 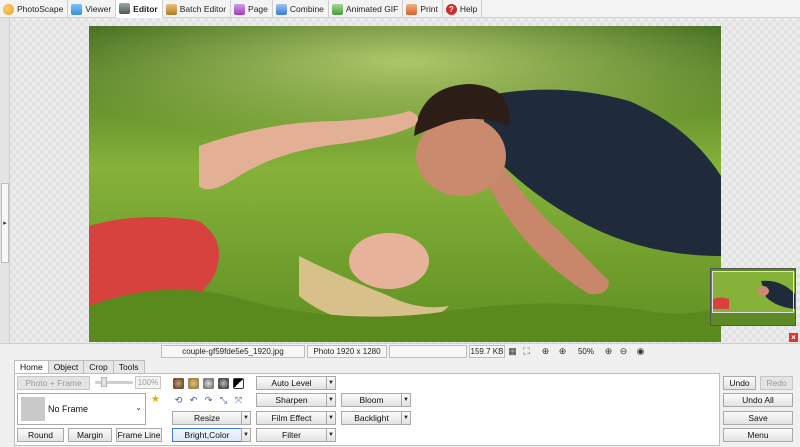 I want to click on backlight-button: Backlight, so click(x=371, y=418).